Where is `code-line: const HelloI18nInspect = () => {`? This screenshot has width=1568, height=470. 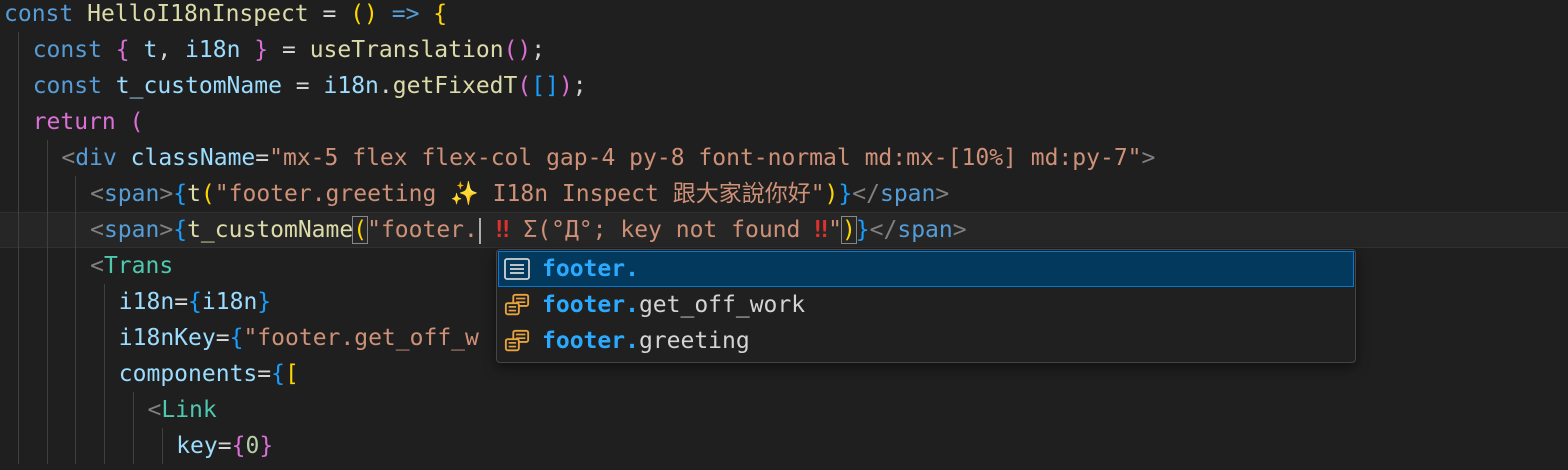
code-line: const HelloI18nInspect = () => { is located at coordinates (784, 16).